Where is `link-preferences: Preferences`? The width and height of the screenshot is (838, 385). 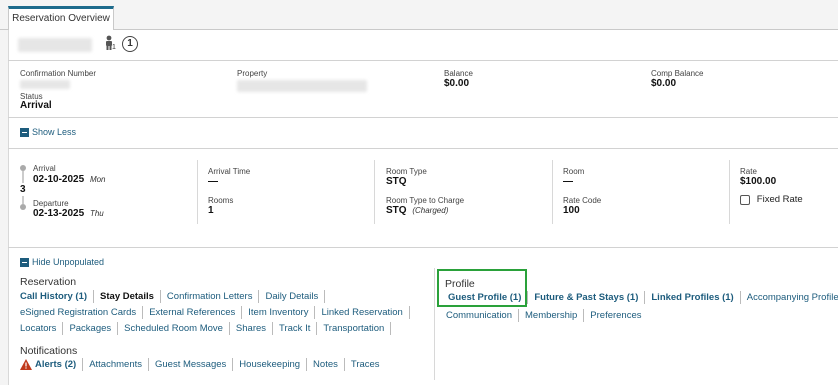 link-preferences: Preferences is located at coordinates (615, 315).